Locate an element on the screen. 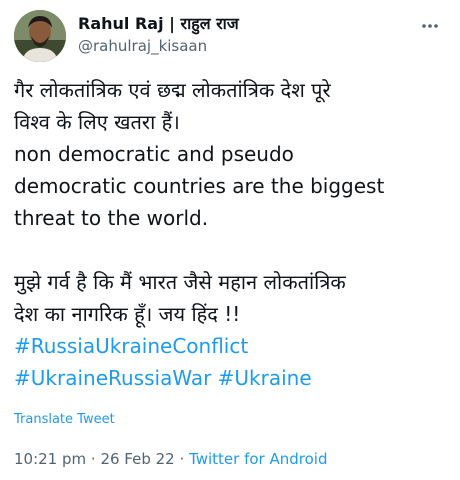 Image resolution: width=460 pixels, height=480 pixels. hashtag-line: #UkraineRussiaWar #Ukraine is located at coordinates (232, 378).